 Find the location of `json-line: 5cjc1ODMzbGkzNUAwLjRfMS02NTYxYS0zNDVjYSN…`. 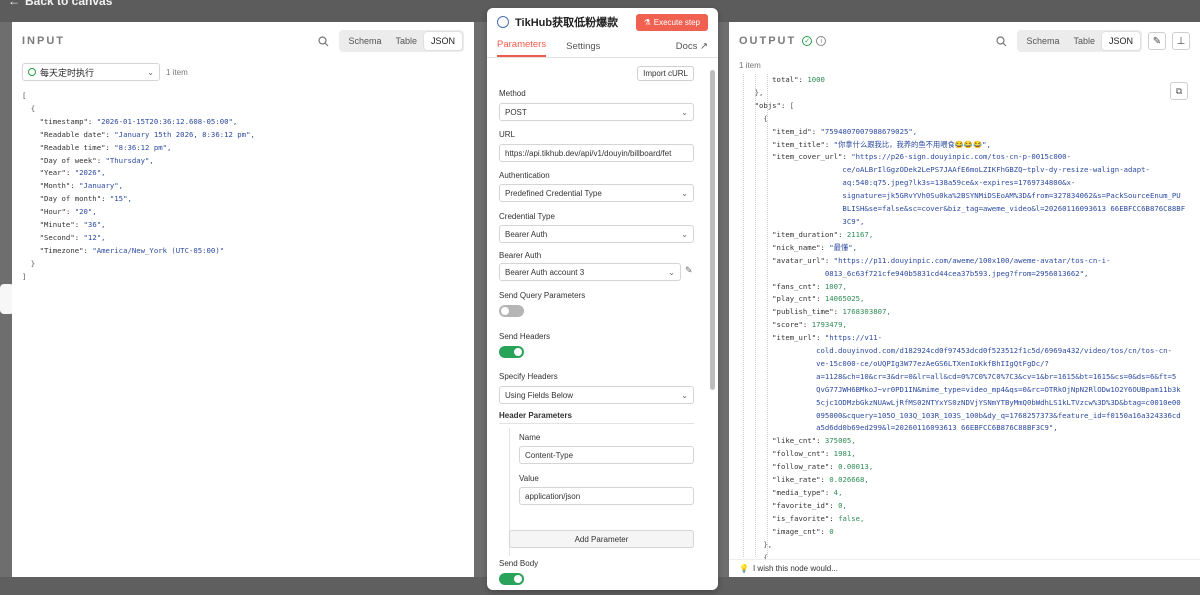

json-line: 5cjc1ODMzbGkzNUAwLjRfMS02NTYxYS0zNDVjYSN… is located at coordinates (959, 402).